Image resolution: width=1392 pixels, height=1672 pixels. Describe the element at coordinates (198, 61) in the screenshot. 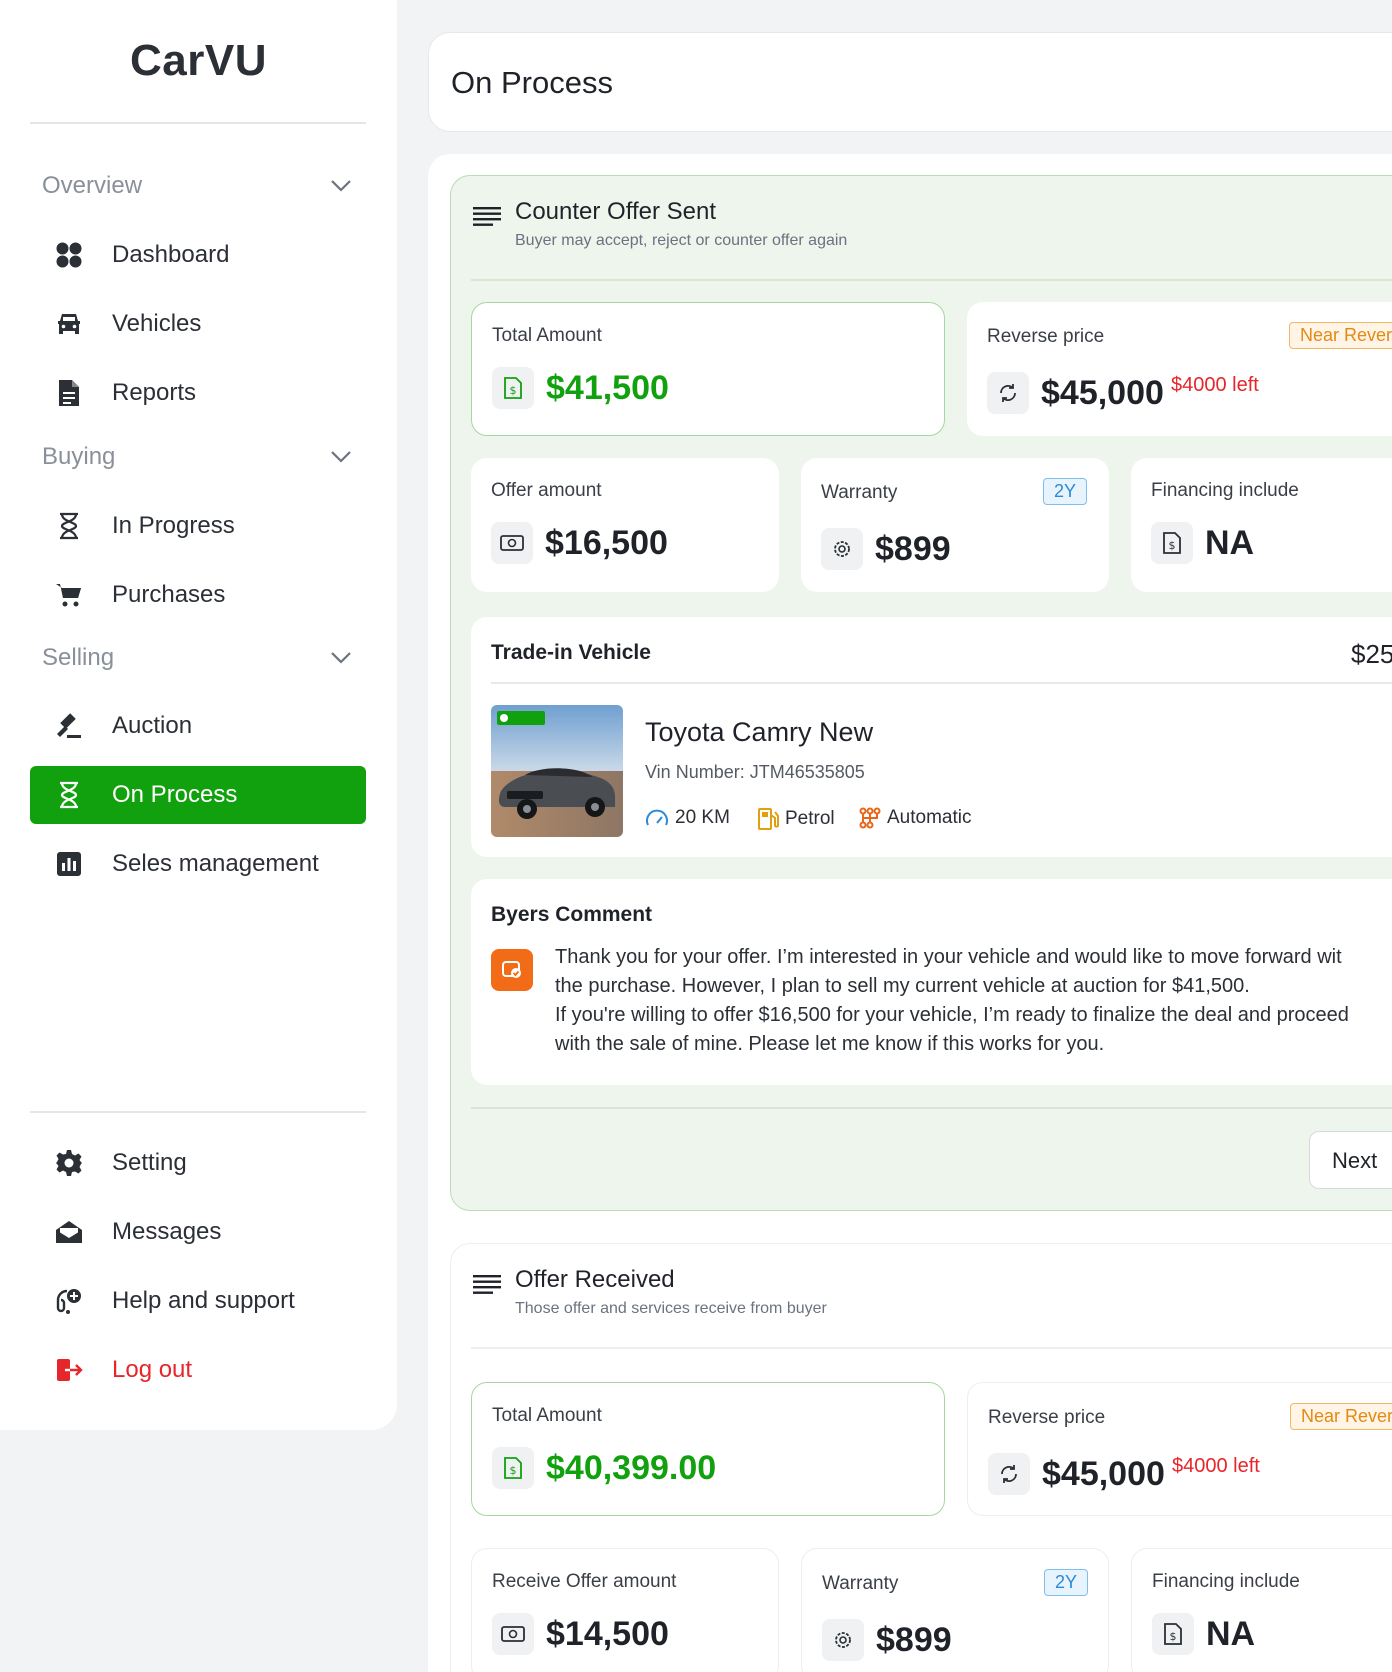

I see `app-logo: CarVU` at that location.